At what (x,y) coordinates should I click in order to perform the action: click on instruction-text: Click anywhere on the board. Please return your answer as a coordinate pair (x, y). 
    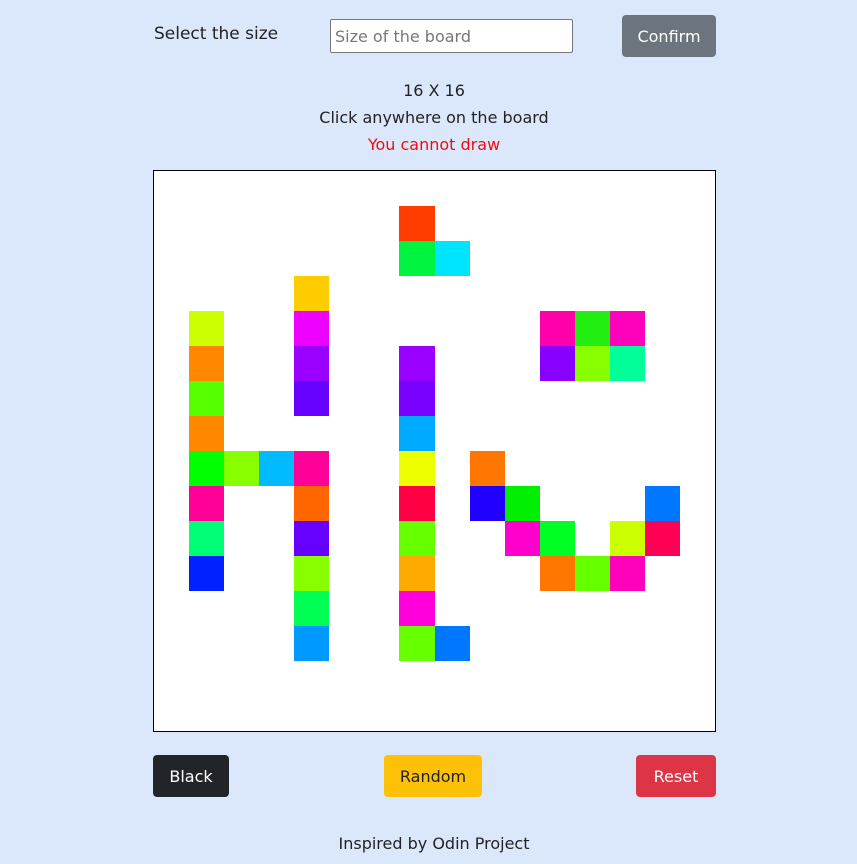
    Looking at the image, I should click on (434, 117).